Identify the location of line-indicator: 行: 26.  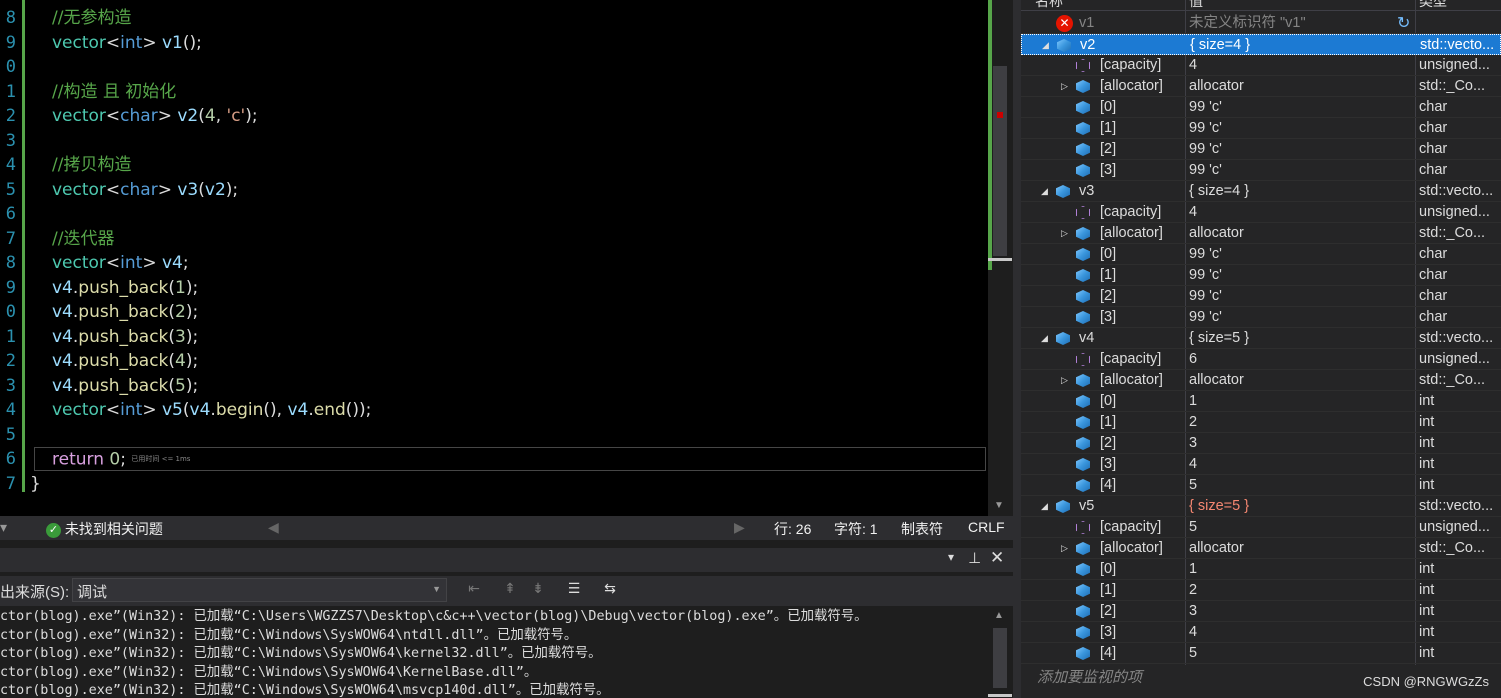
(792, 529).